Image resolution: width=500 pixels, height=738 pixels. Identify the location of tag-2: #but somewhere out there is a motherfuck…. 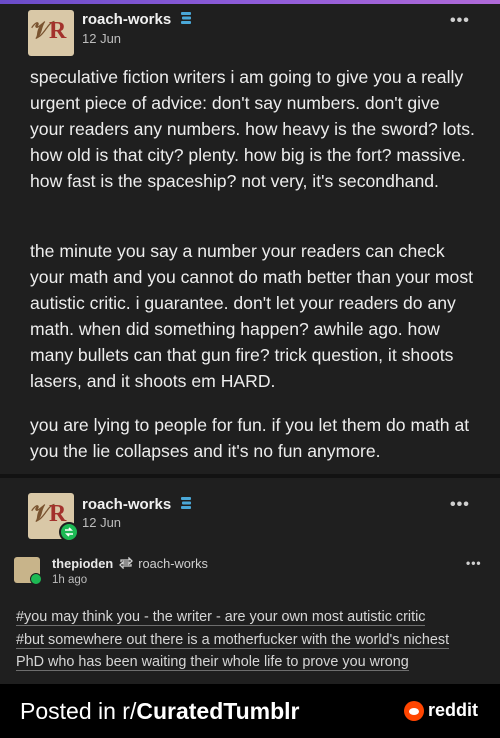
(233, 640).